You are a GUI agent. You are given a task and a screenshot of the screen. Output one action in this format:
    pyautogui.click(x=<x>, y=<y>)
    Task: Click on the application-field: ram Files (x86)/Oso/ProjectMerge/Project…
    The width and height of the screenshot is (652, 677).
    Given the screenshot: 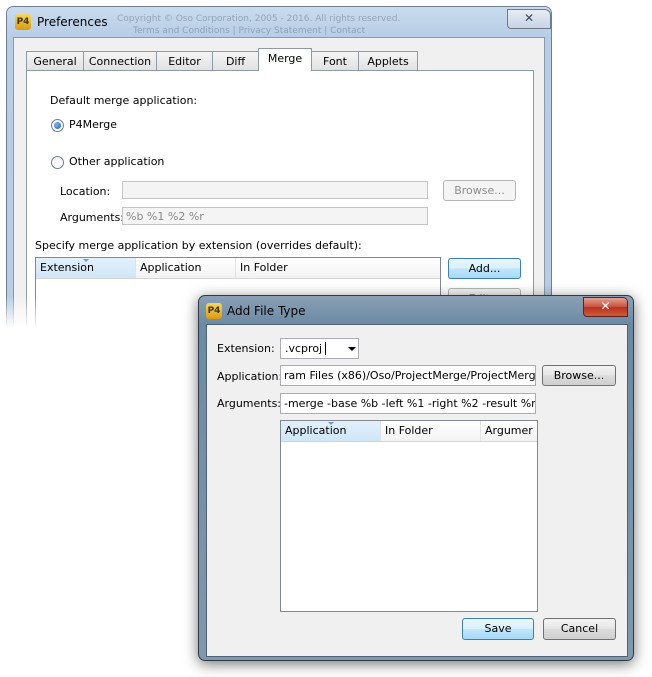 What is the action you would take?
    pyautogui.click(x=408, y=375)
    